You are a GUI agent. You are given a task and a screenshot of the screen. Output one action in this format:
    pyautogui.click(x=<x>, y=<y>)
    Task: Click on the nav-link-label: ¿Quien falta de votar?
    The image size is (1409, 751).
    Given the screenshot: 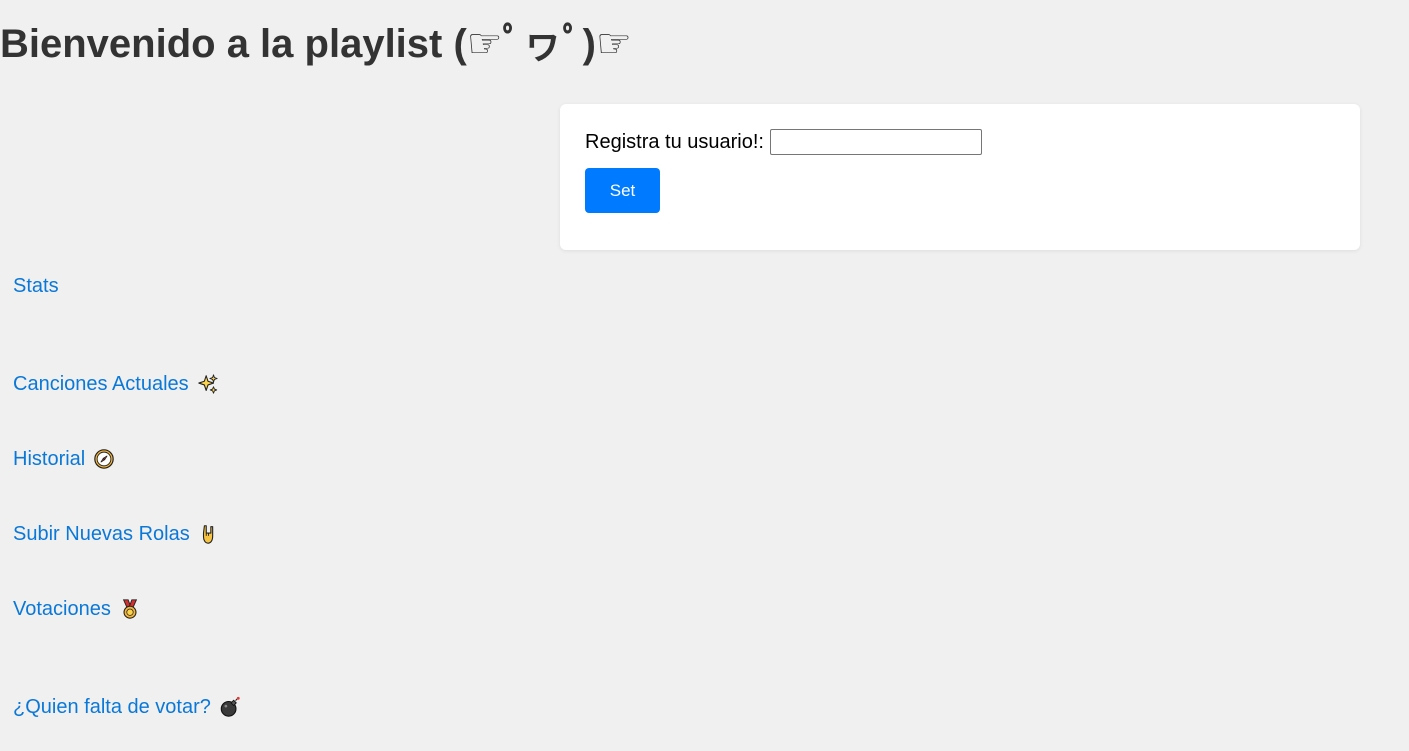 What is the action you would take?
    pyautogui.click(x=112, y=706)
    